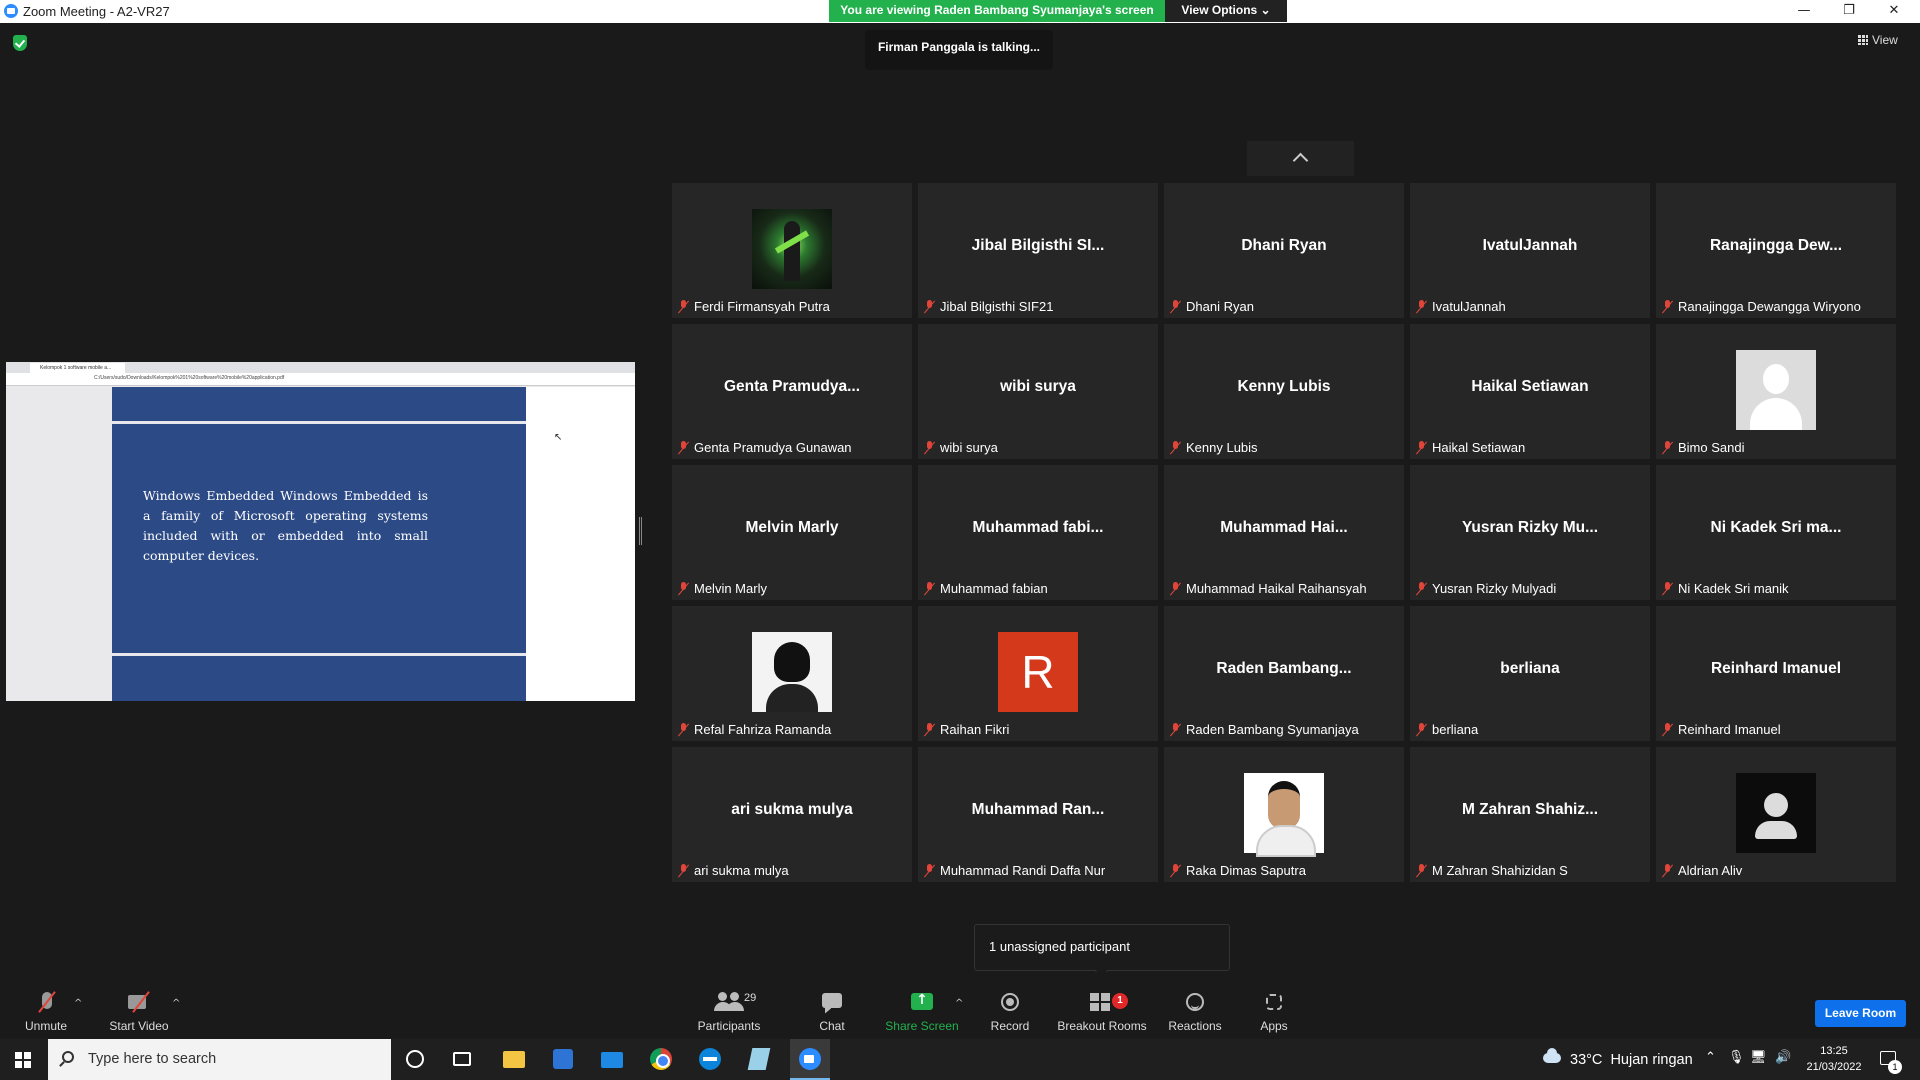  Describe the element at coordinates (792, 814) in the screenshot. I see `participant-tile: ari sukma mulya ari sukma mulya` at that location.